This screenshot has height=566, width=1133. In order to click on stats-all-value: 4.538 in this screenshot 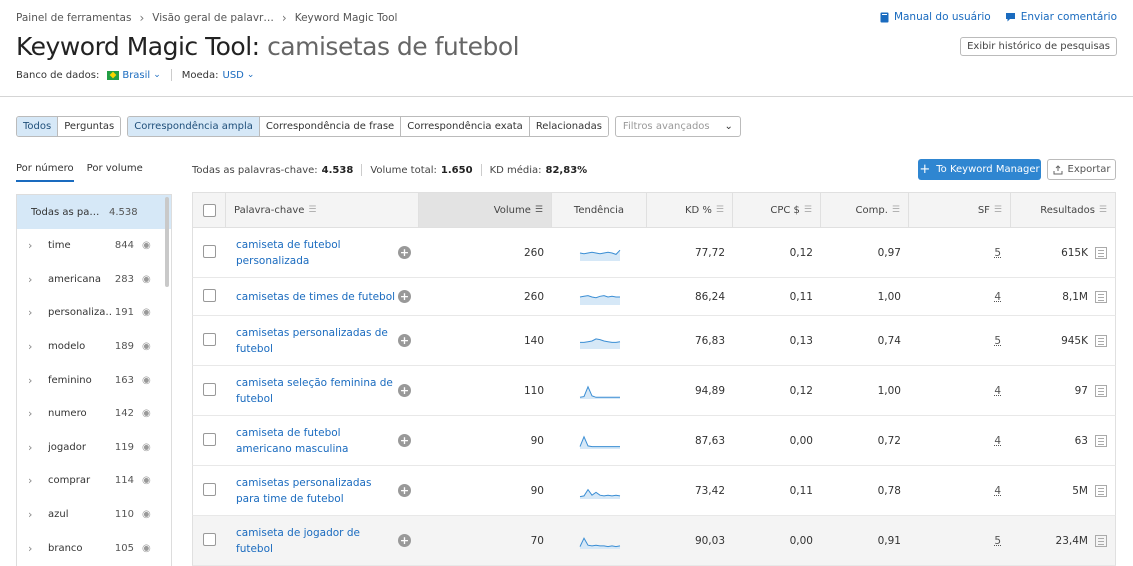, I will do `click(337, 170)`.